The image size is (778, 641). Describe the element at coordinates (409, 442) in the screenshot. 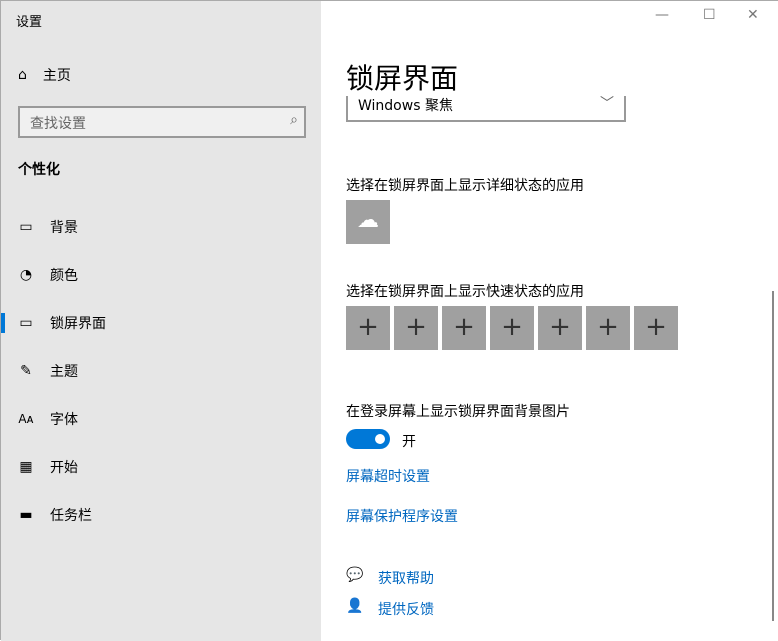

I see `toggle-state: 开` at that location.